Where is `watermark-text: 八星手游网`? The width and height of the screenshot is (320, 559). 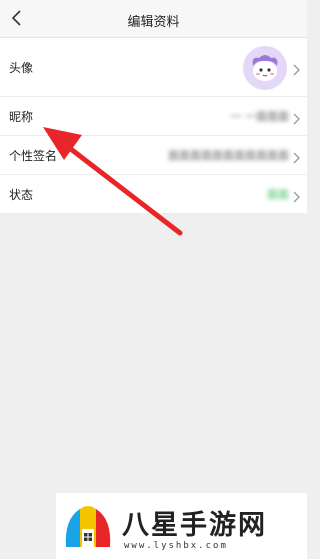
watermark-text: 八星手游网 is located at coordinates (194, 525).